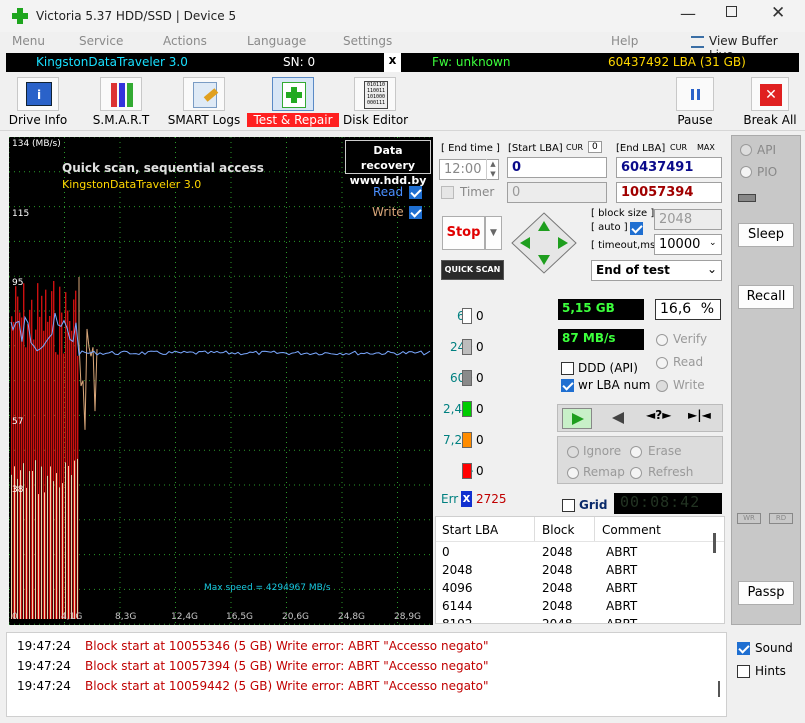 Image resolution: width=805 pixels, height=723 pixels. I want to click on recall-button: Recall, so click(766, 297).